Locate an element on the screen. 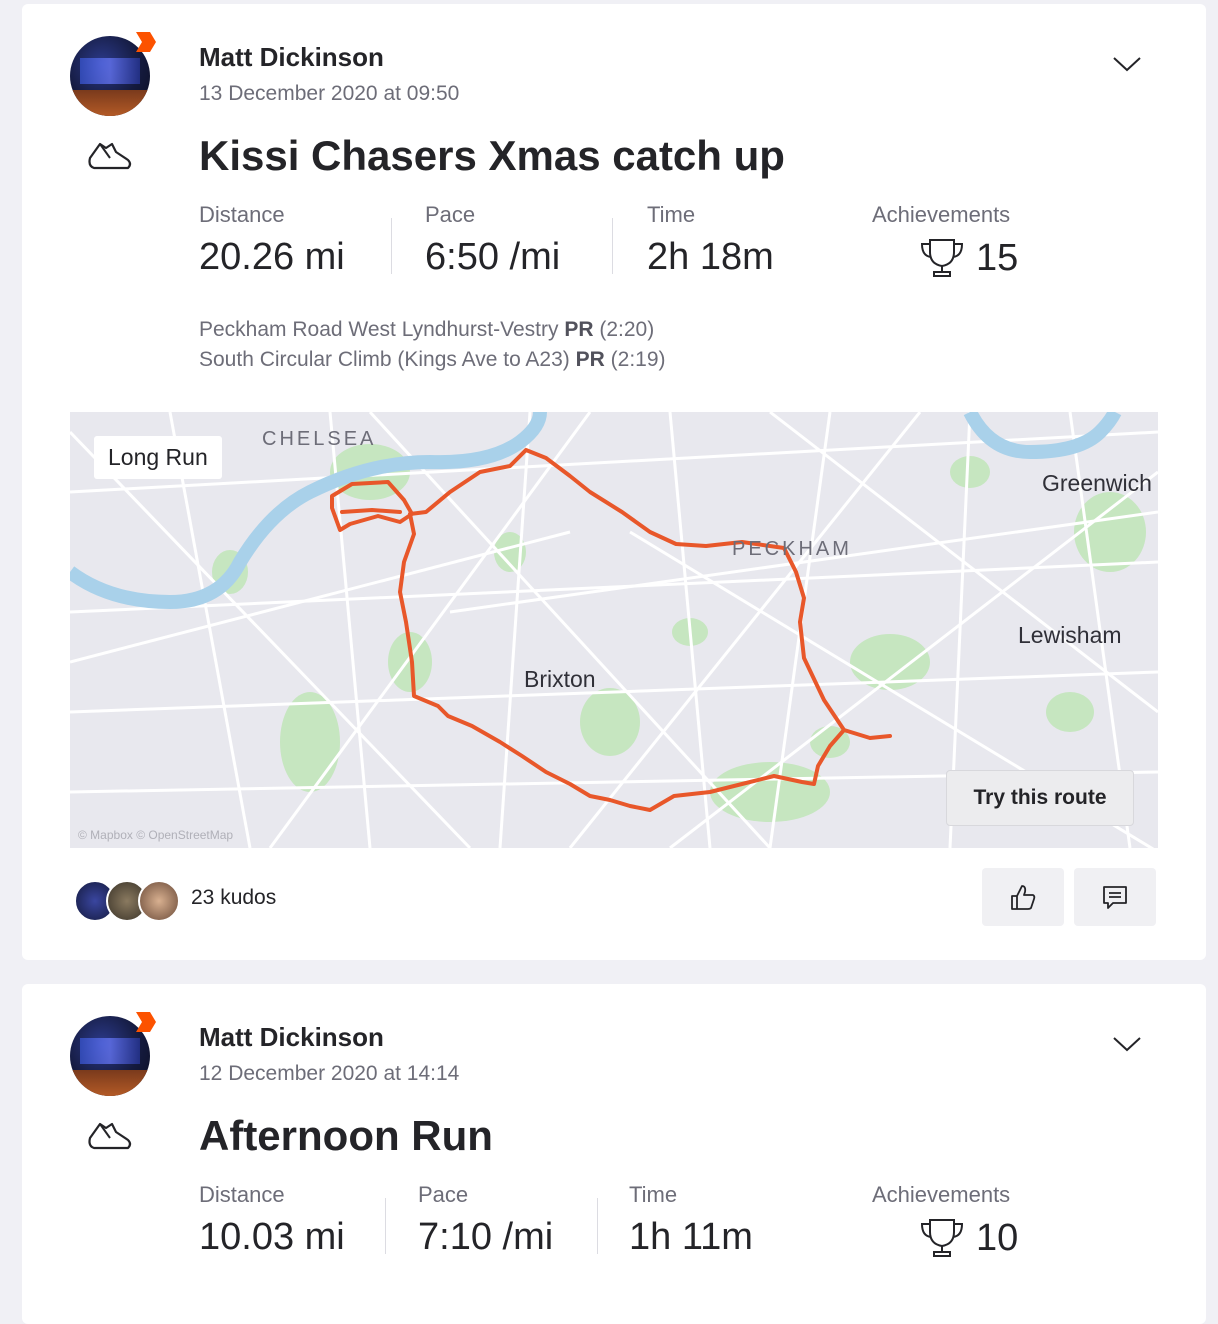 The width and height of the screenshot is (1218, 1324). distance-value: 10.03 mi is located at coordinates (272, 1237).